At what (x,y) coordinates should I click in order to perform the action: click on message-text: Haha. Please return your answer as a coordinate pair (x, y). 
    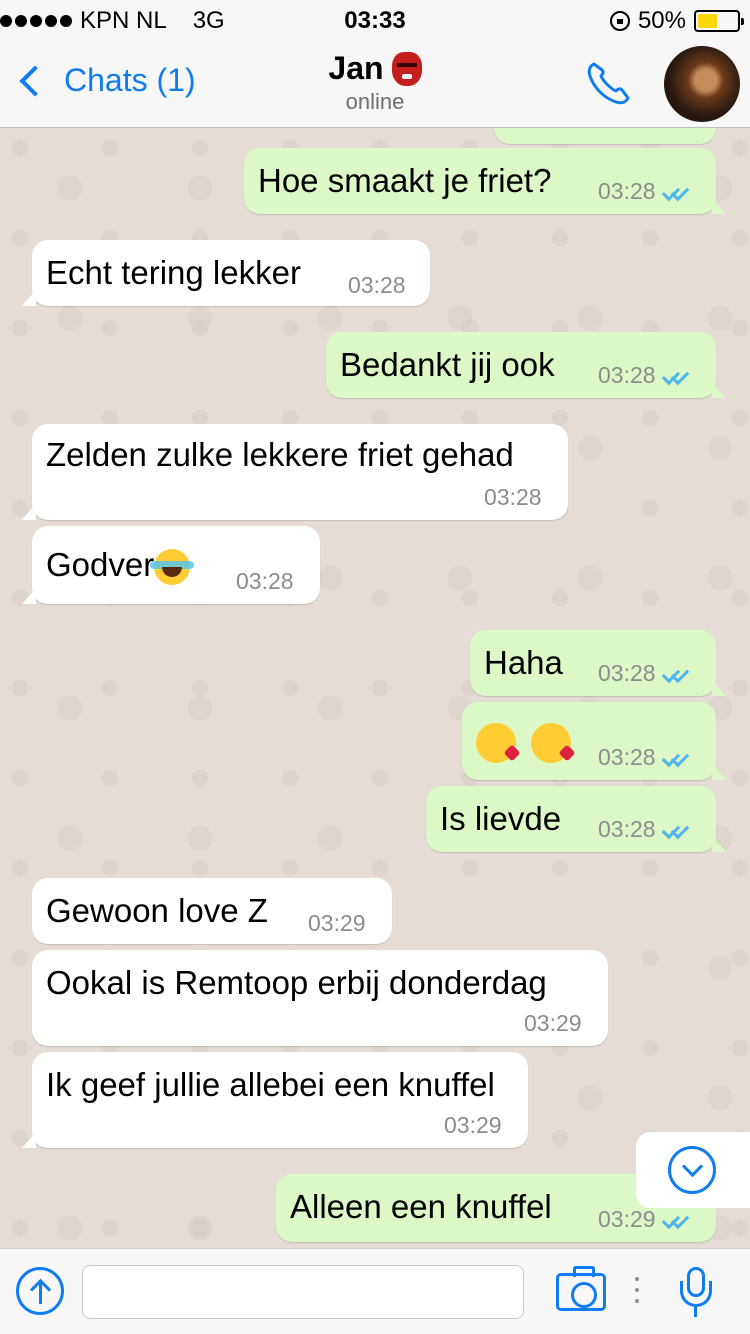
    Looking at the image, I should click on (523, 662).